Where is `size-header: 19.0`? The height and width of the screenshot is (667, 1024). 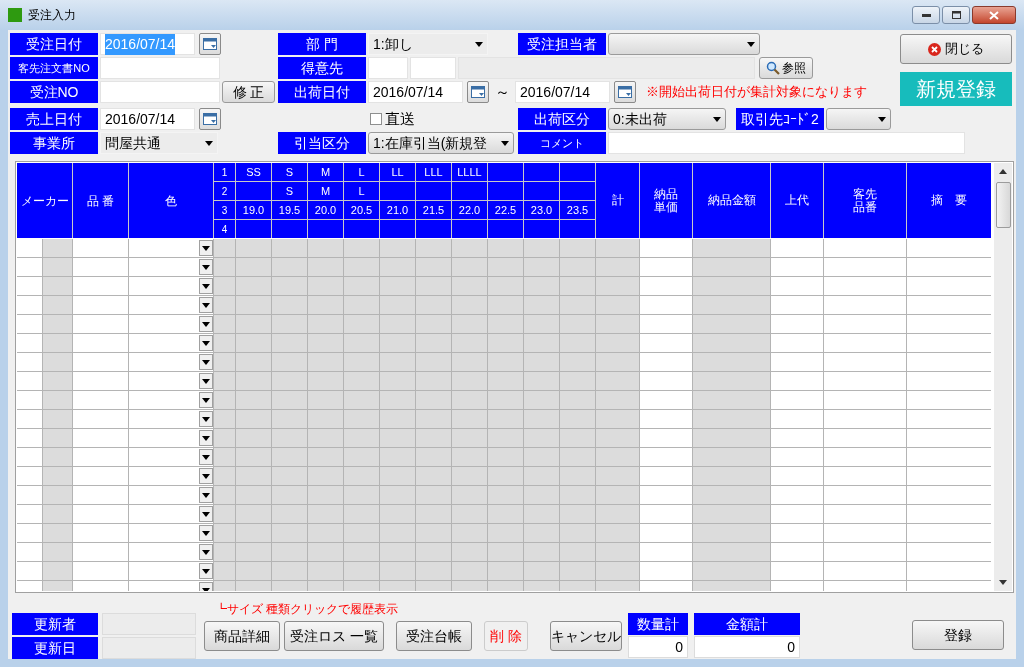 size-header: 19.0 is located at coordinates (253, 210).